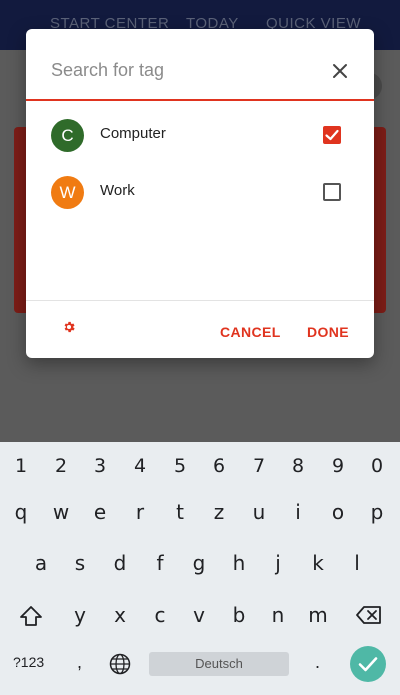  I want to click on key-e: e, so click(100, 512).